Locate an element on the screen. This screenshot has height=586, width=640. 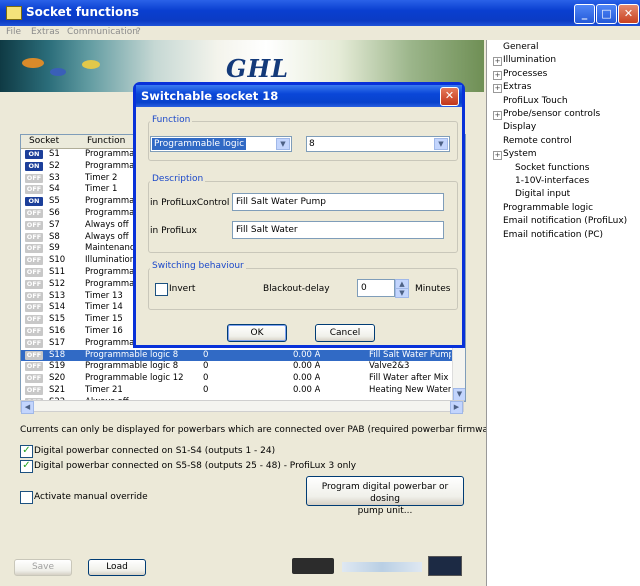
tree-item: 1-10V-interfaces is located at coordinates (552, 181).